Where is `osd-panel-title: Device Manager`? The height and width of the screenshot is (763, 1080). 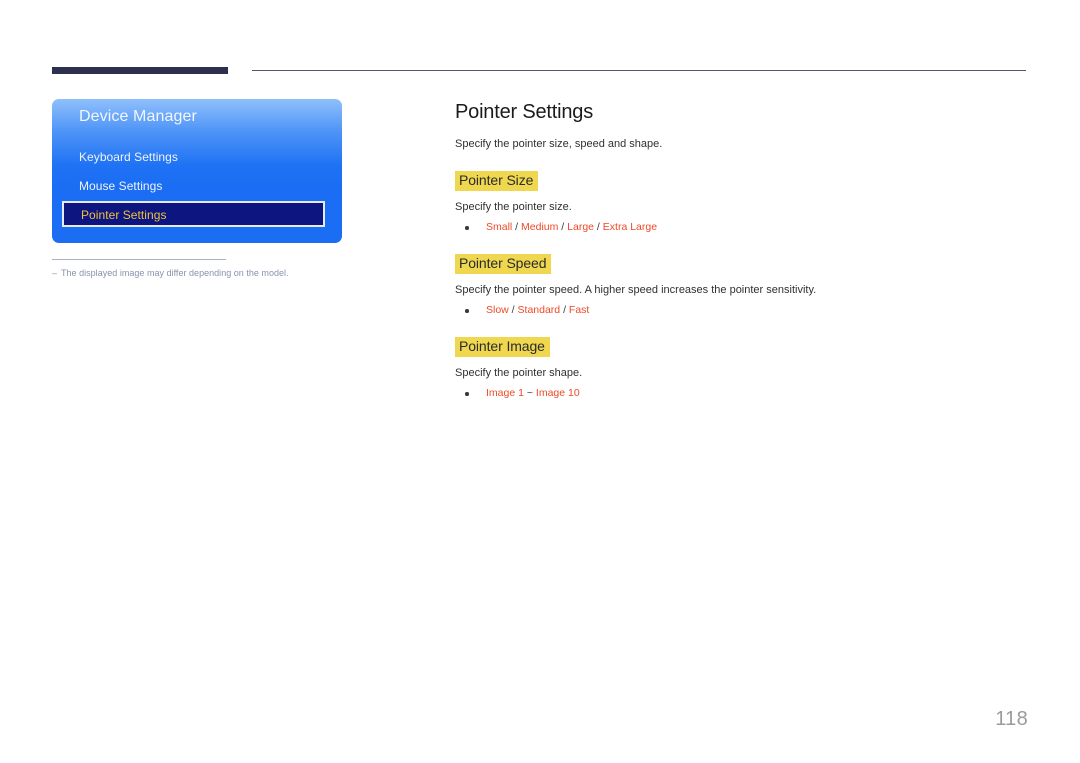 osd-panel-title: Device Manager is located at coordinates (138, 116).